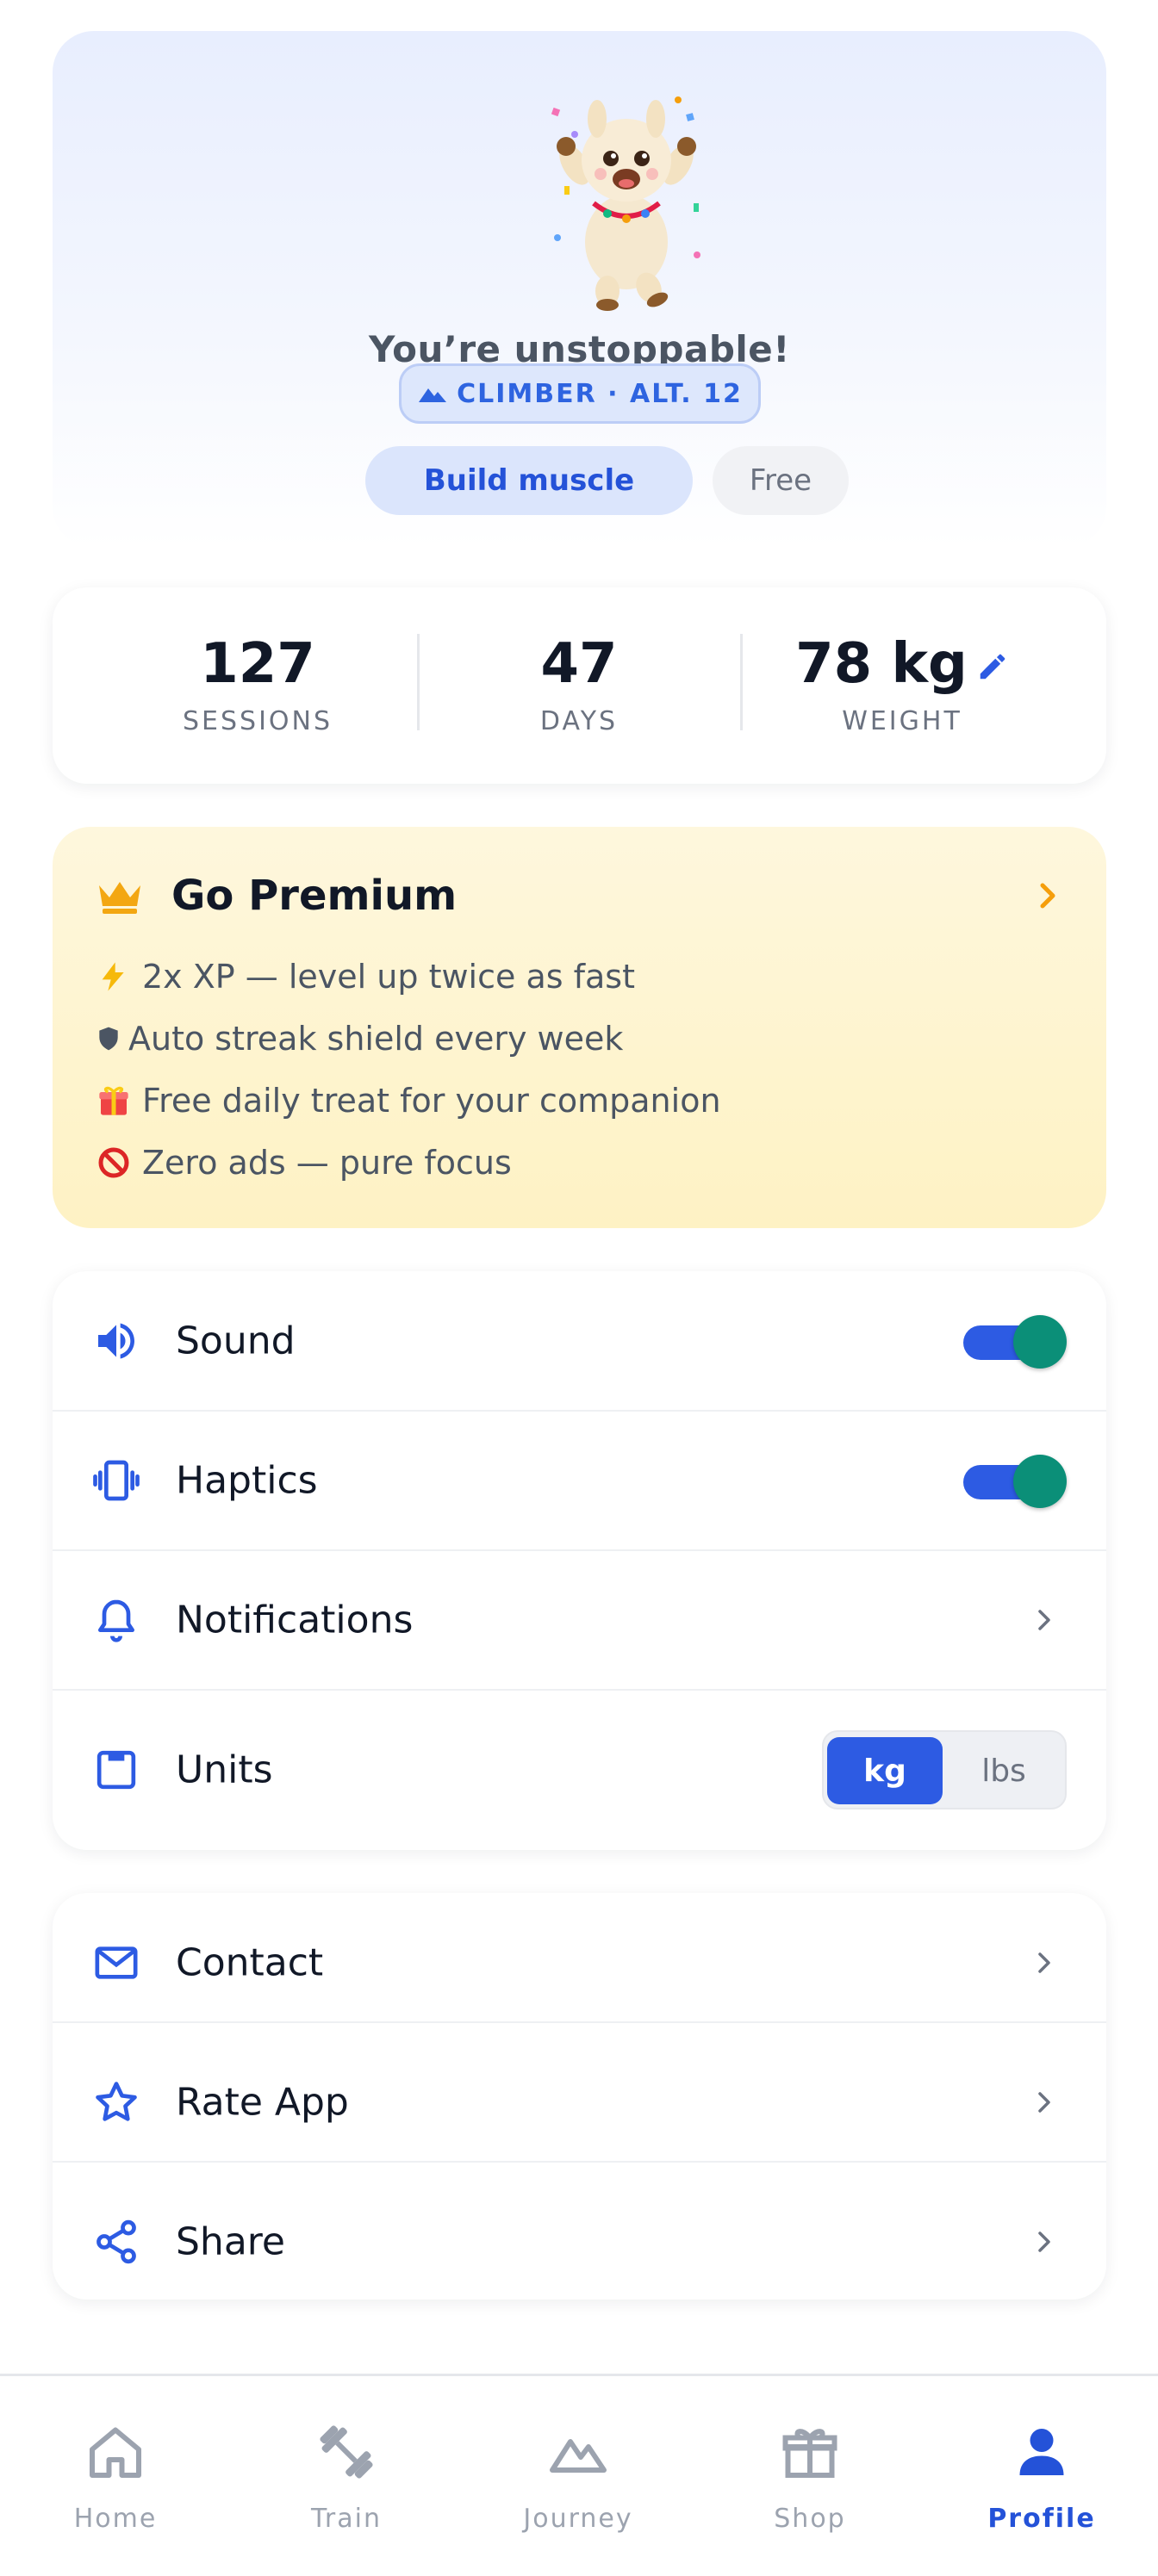 The image size is (1158, 2576). Describe the element at coordinates (1004, 1770) in the screenshot. I see `units-option-lbs: lbs` at that location.